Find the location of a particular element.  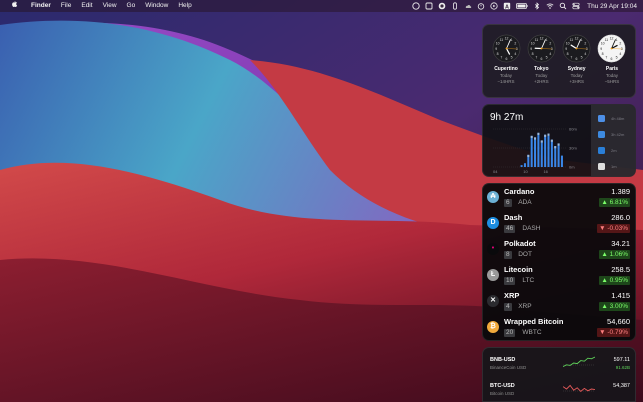

coin-change-badge: ▼ -0.03% is located at coordinates (613, 228).